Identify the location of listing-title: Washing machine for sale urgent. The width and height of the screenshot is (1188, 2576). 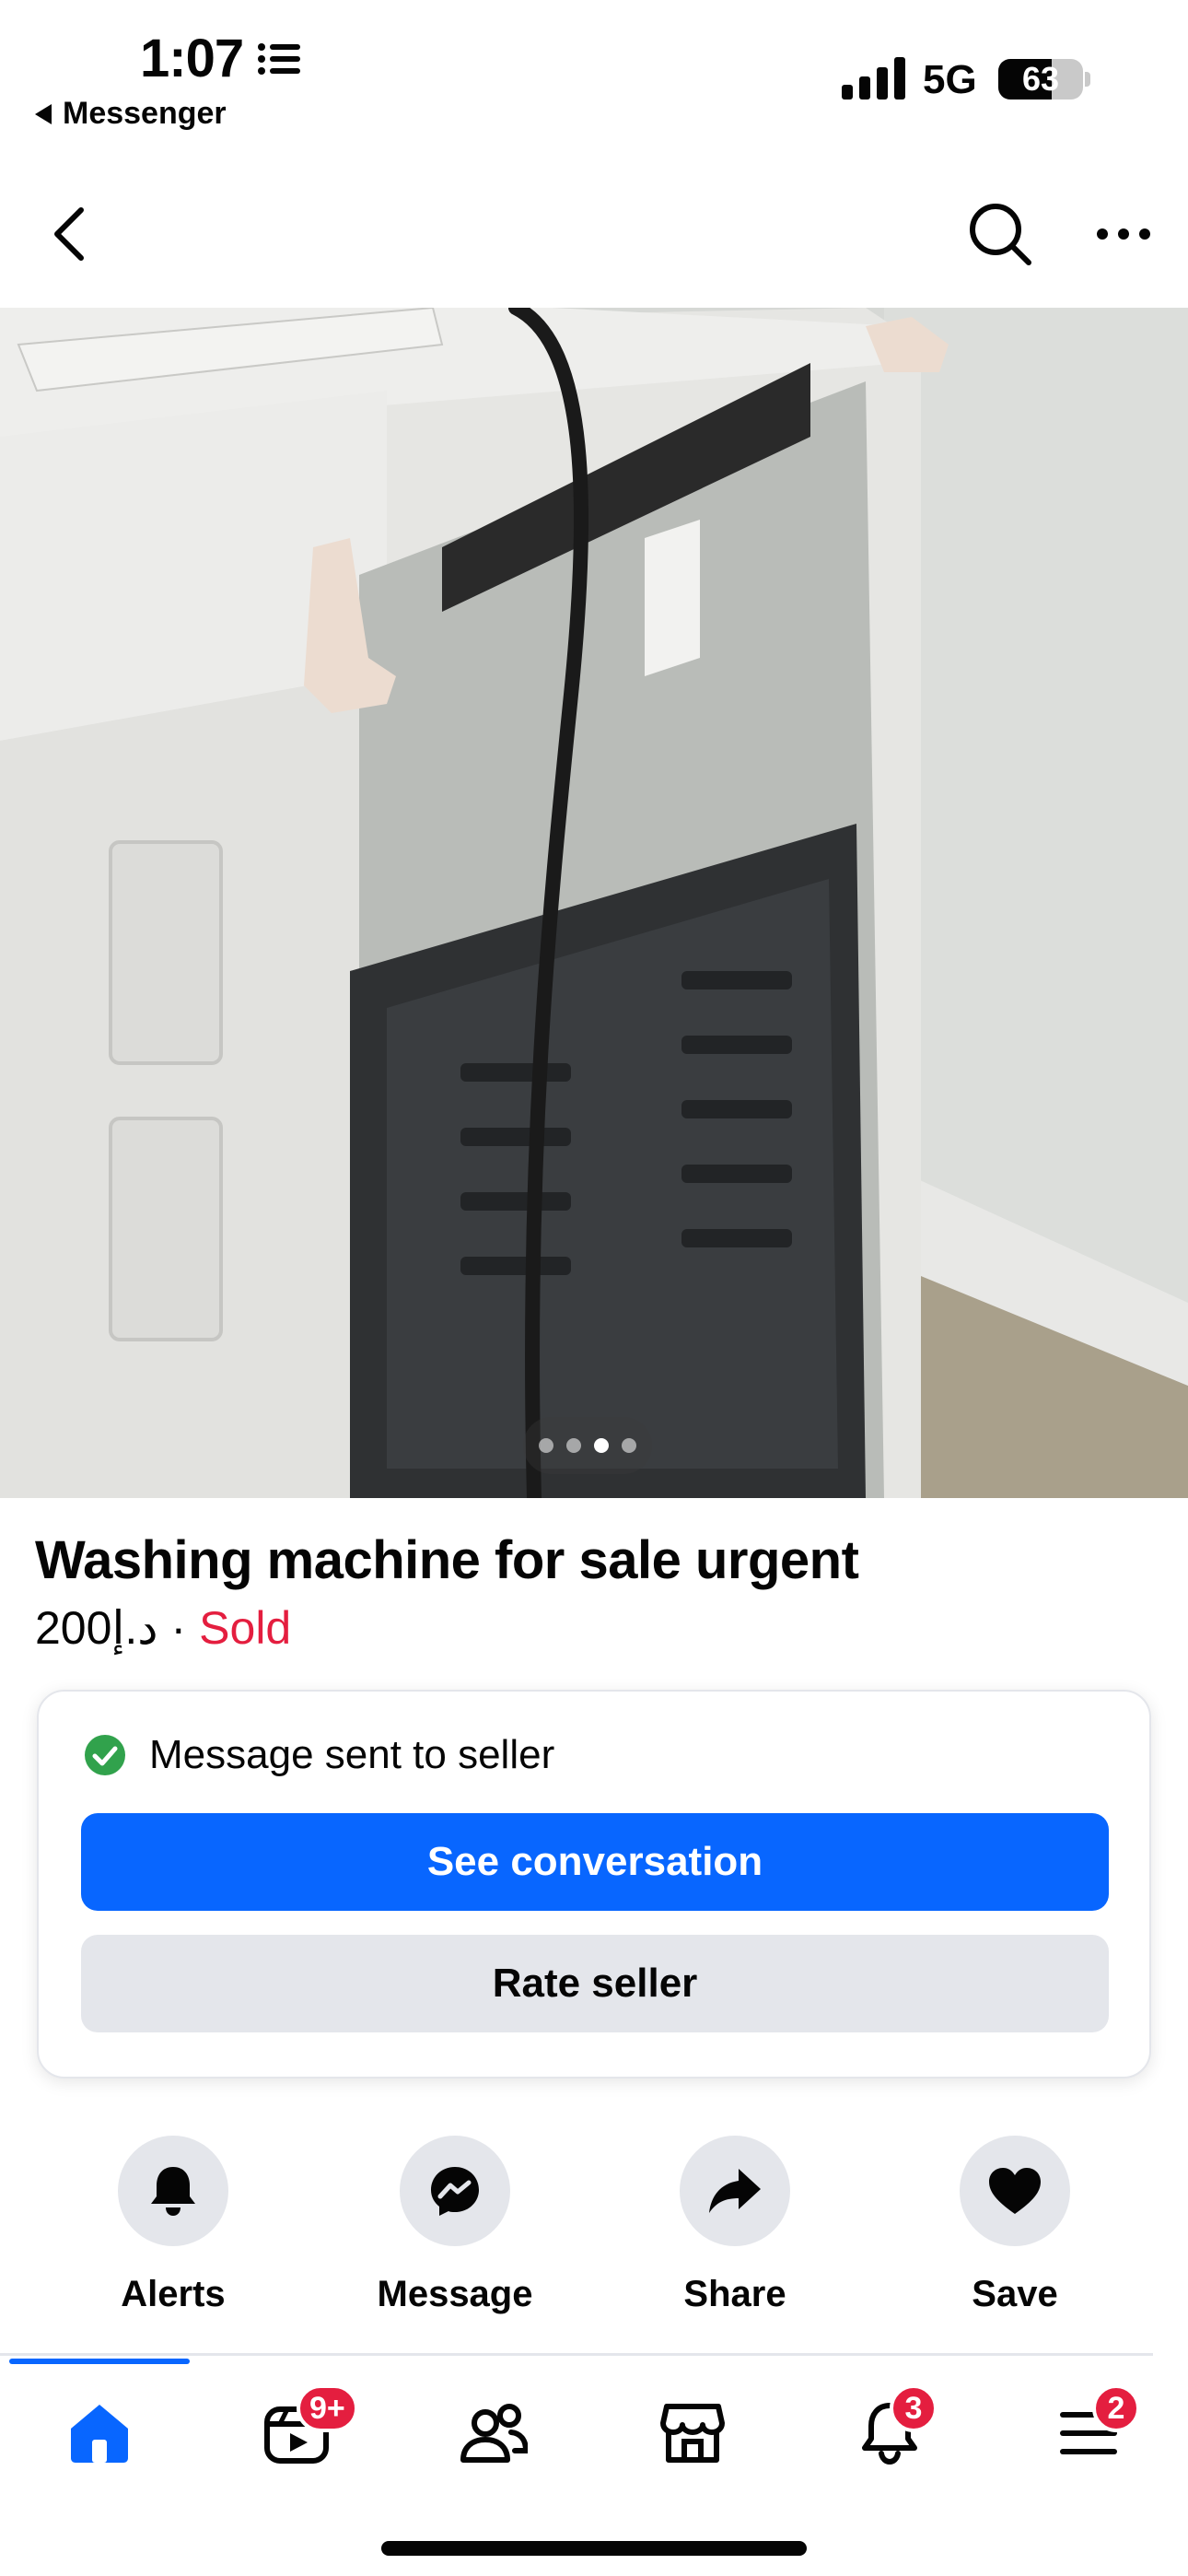
(447, 1560).